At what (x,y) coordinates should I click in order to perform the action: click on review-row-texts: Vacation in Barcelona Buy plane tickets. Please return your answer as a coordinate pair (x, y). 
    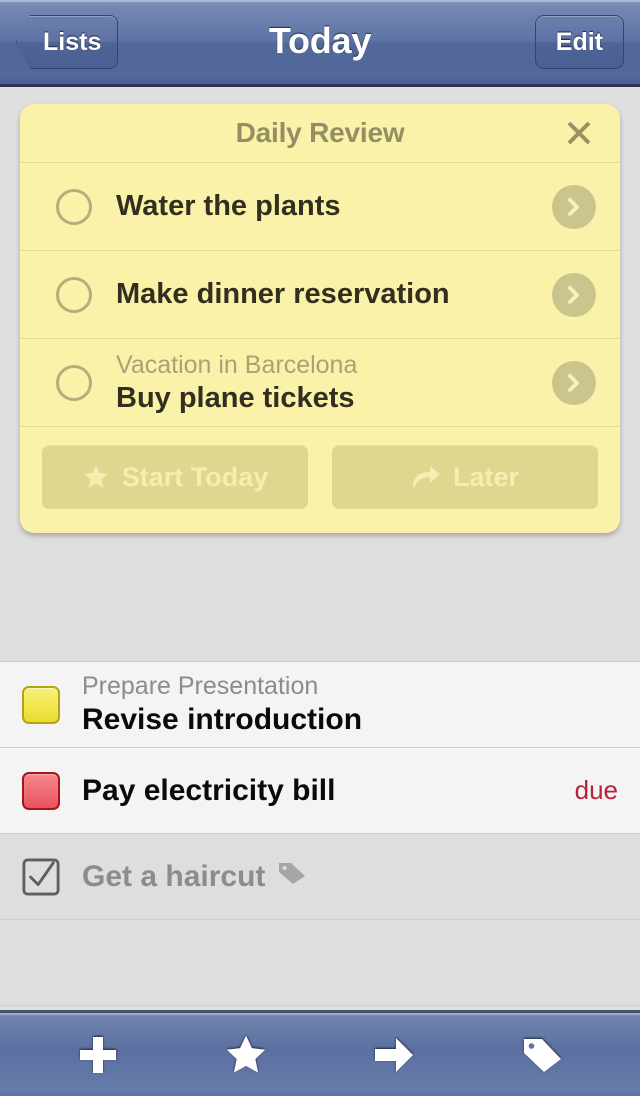
    Looking at the image, I should click on (334, 382).